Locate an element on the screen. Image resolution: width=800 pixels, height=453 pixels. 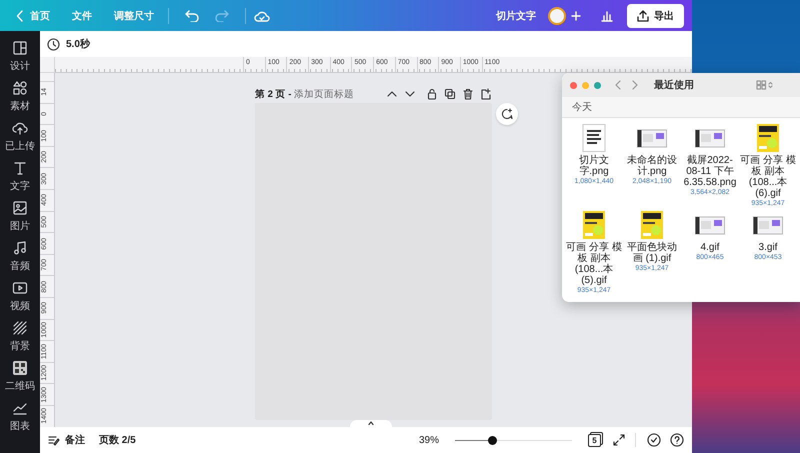
file-name: 未命名的设计.png is located at coordinates (652, 166).